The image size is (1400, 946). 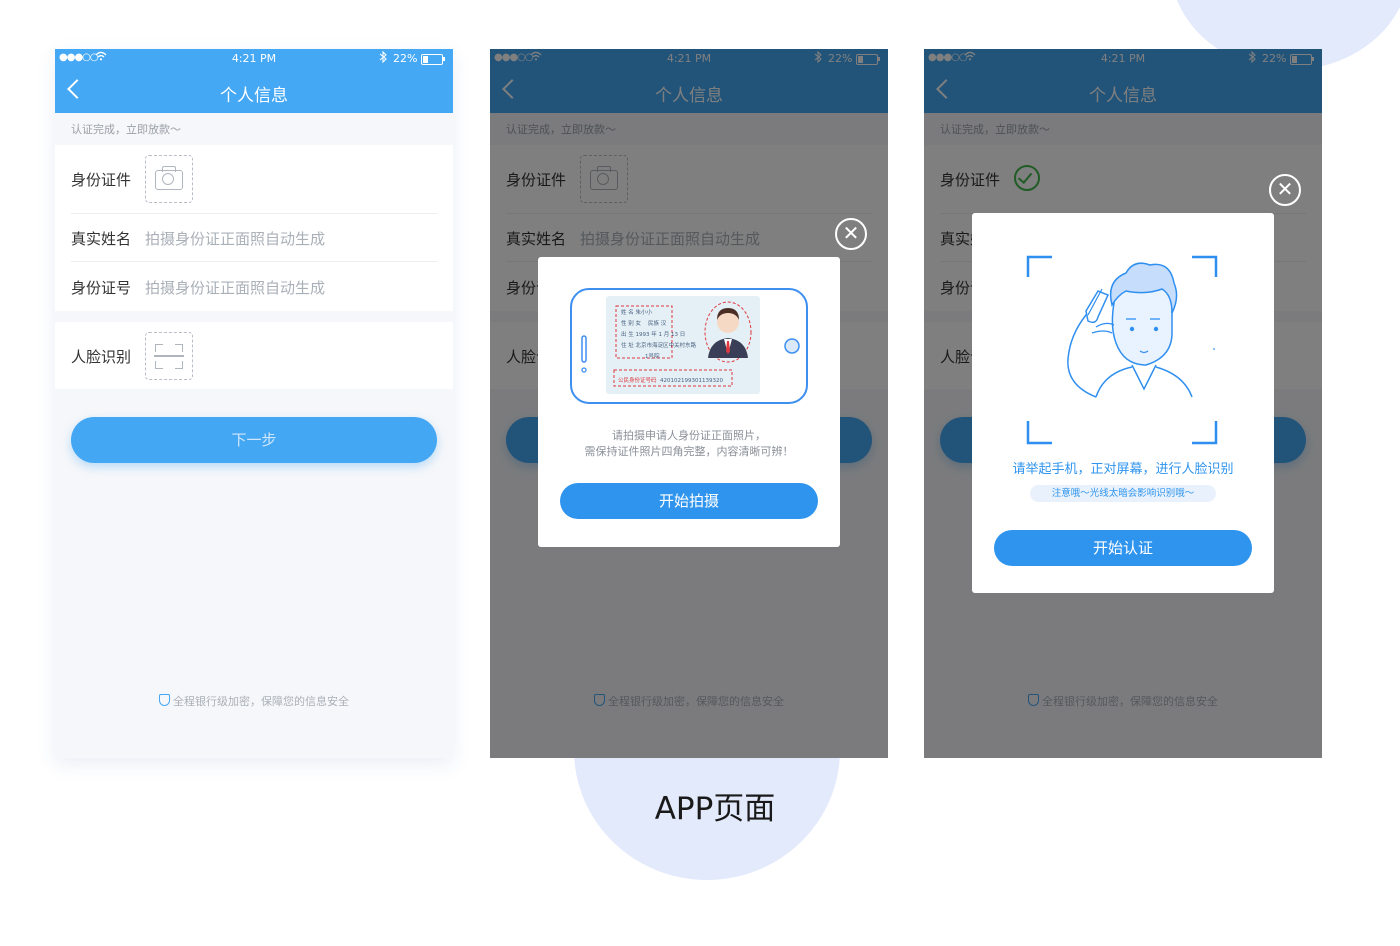 What do you see at coordinates (101, 357) in the screenshot?
I see `face-recognition-label: 人脸识别` at bounding box center [101, 357].